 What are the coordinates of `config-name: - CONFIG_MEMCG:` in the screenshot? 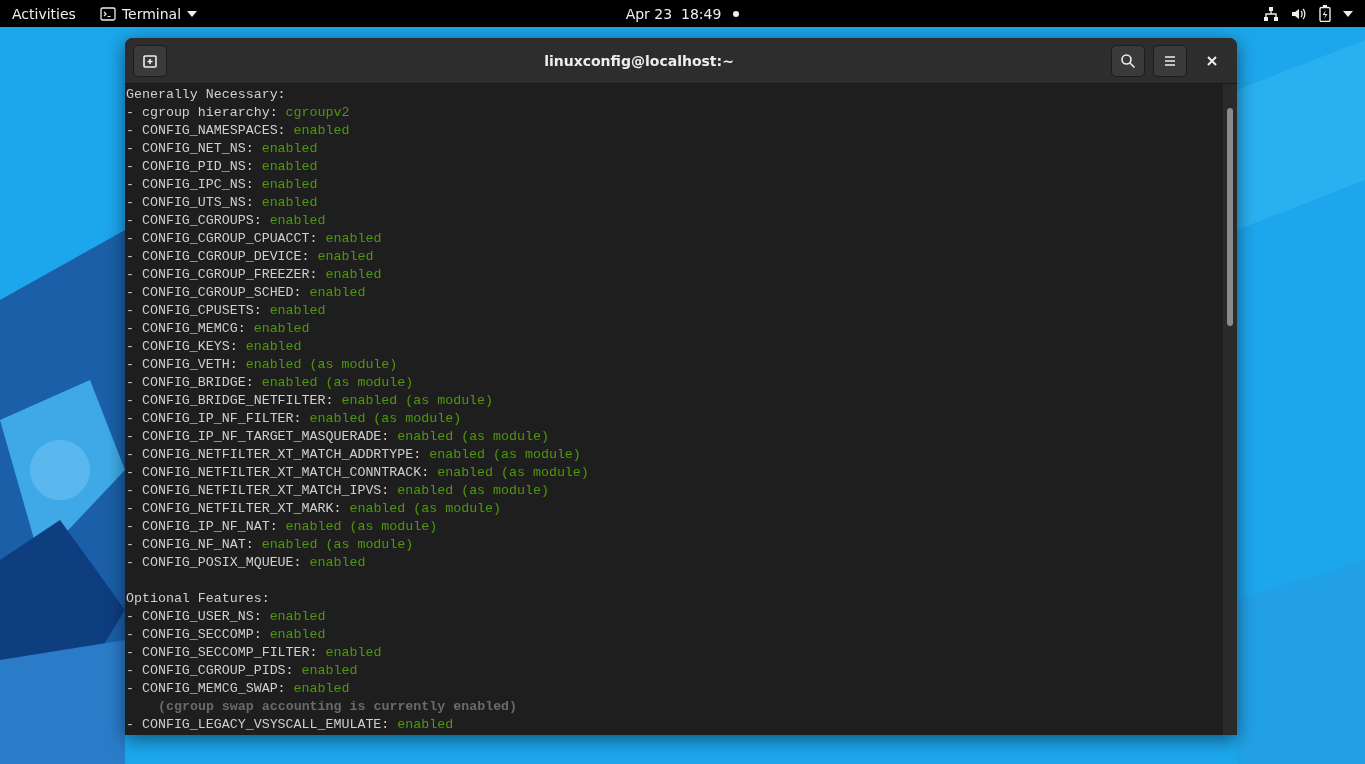 It's located at (186, 329).